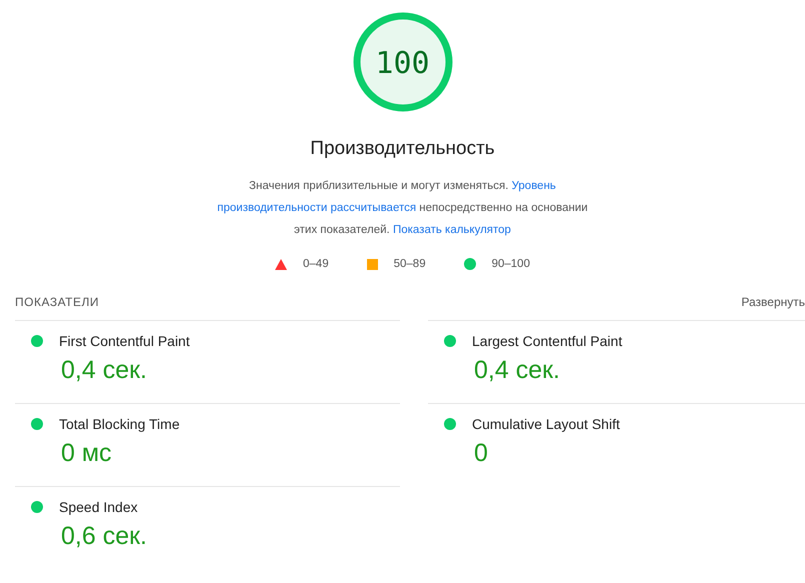 Image resolution: width=805 pixels, height=583 pixels. Describe the element at coordinates (119, 424) in the screenshot. I see `metric-name: Total Blocking Time` at that location.